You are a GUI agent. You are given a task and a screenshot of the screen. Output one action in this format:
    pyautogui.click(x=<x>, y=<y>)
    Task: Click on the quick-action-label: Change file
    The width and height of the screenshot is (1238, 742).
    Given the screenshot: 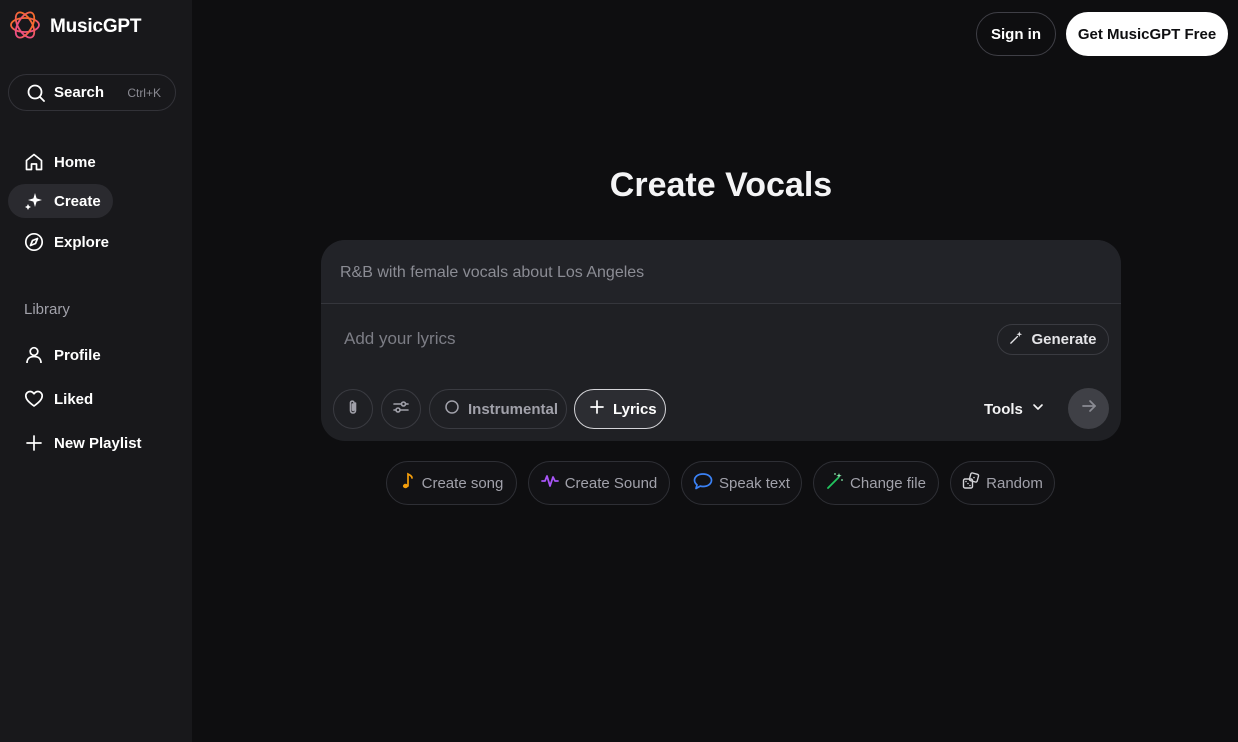 What is the action you would take?
    pyautogui.click(x=888, y=483)
    